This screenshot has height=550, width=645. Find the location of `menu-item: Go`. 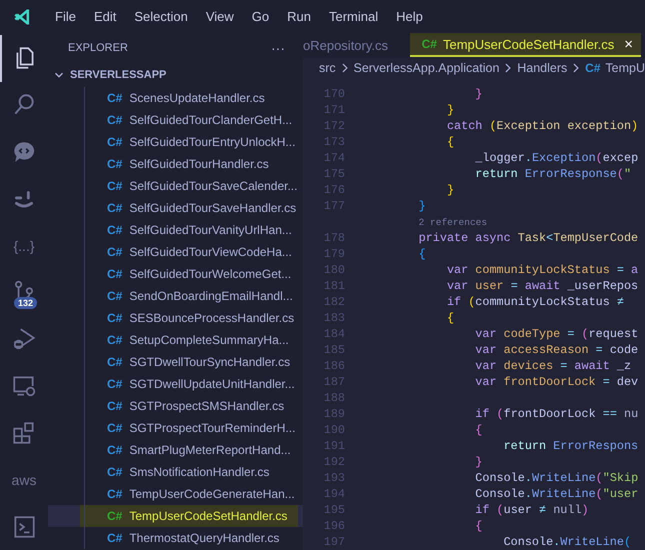

menu-item: Go is located at coordinates (260, 16).